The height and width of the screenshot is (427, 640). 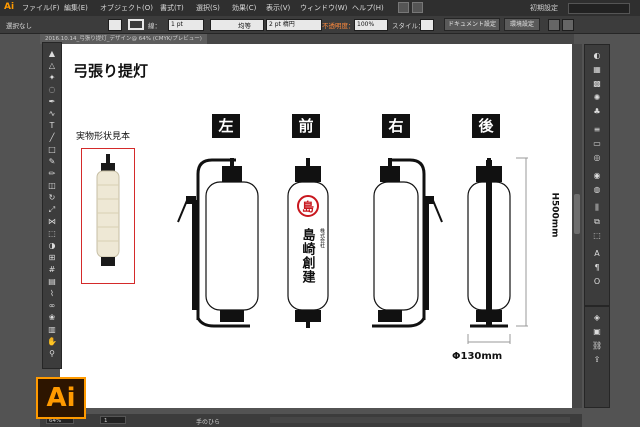 I want to click on symbols-panel-icon: ♣, so click(x=597, y=112).